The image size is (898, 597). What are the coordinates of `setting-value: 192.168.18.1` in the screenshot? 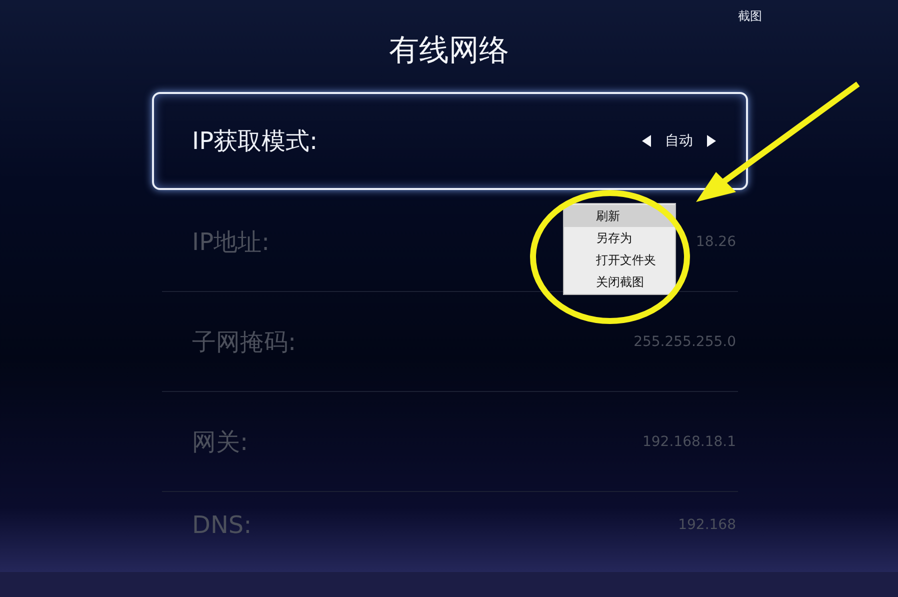 It's located at (689, 442).